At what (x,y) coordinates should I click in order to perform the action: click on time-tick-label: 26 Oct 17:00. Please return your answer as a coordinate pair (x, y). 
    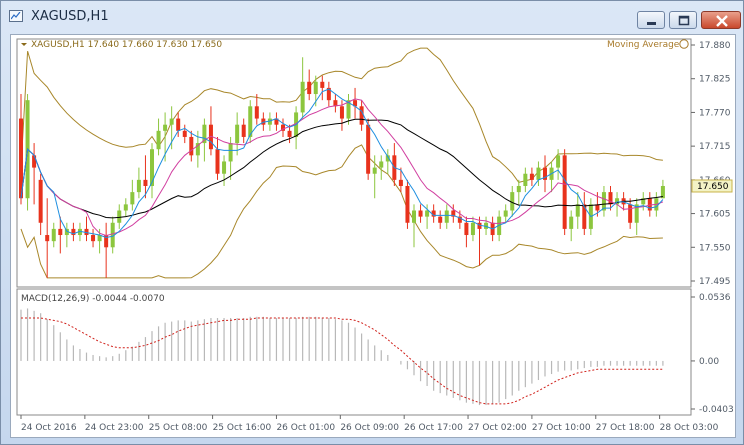
    Looking at the image, I should click on (433, 428).